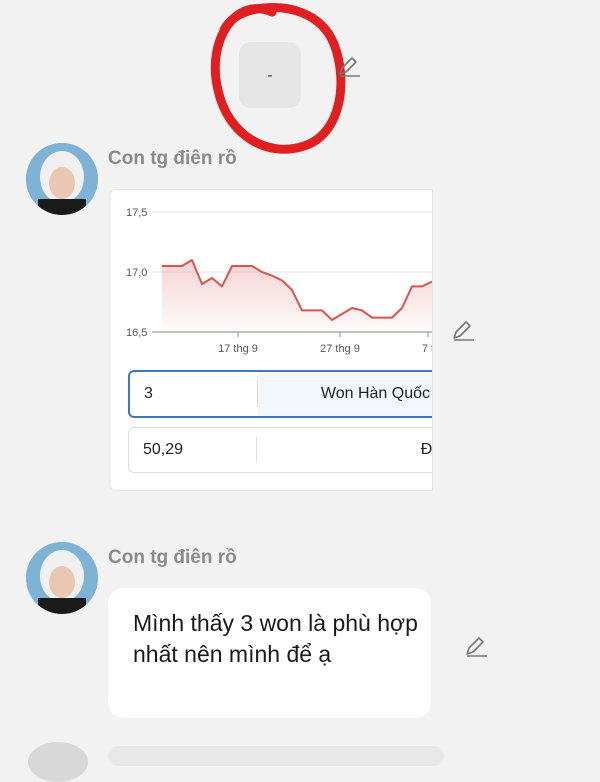 This screenshot has height=782, width=600. I want to click on x-tick-label: 7 t, so click(427, 349).